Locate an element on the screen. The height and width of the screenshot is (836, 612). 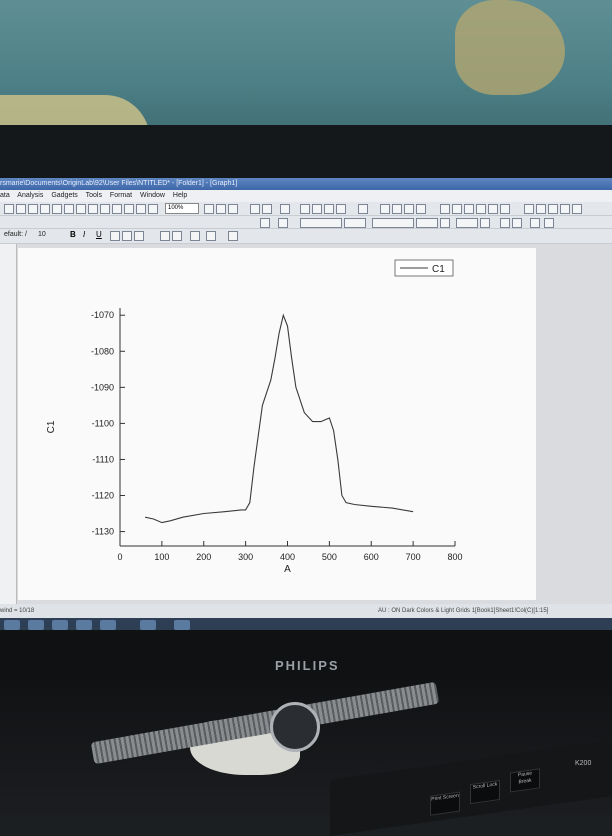
start-button-icon is located at coordinates (12, 625).